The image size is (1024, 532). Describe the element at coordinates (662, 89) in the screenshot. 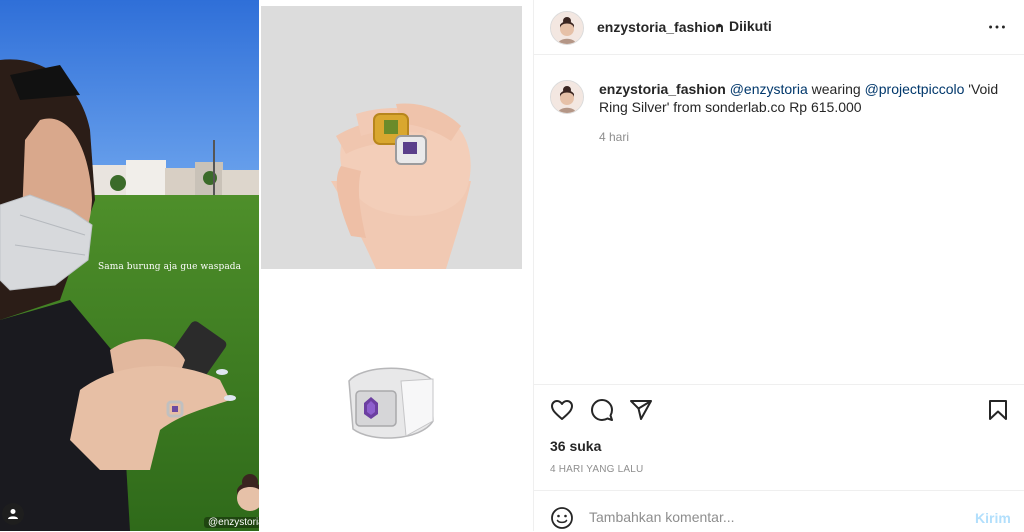

I see `caption-username: enzystoria_fashion` at that location.